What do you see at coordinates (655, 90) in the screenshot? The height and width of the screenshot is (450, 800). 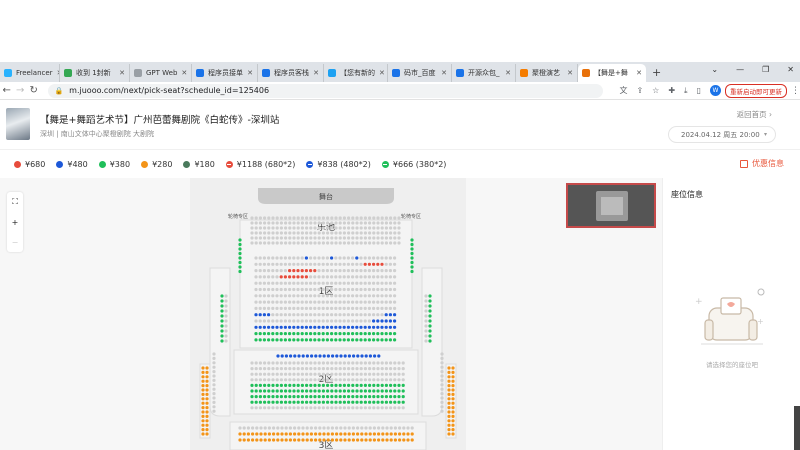 I see `bookmark-star-icon: ☆` at bounding box center [655, 90].